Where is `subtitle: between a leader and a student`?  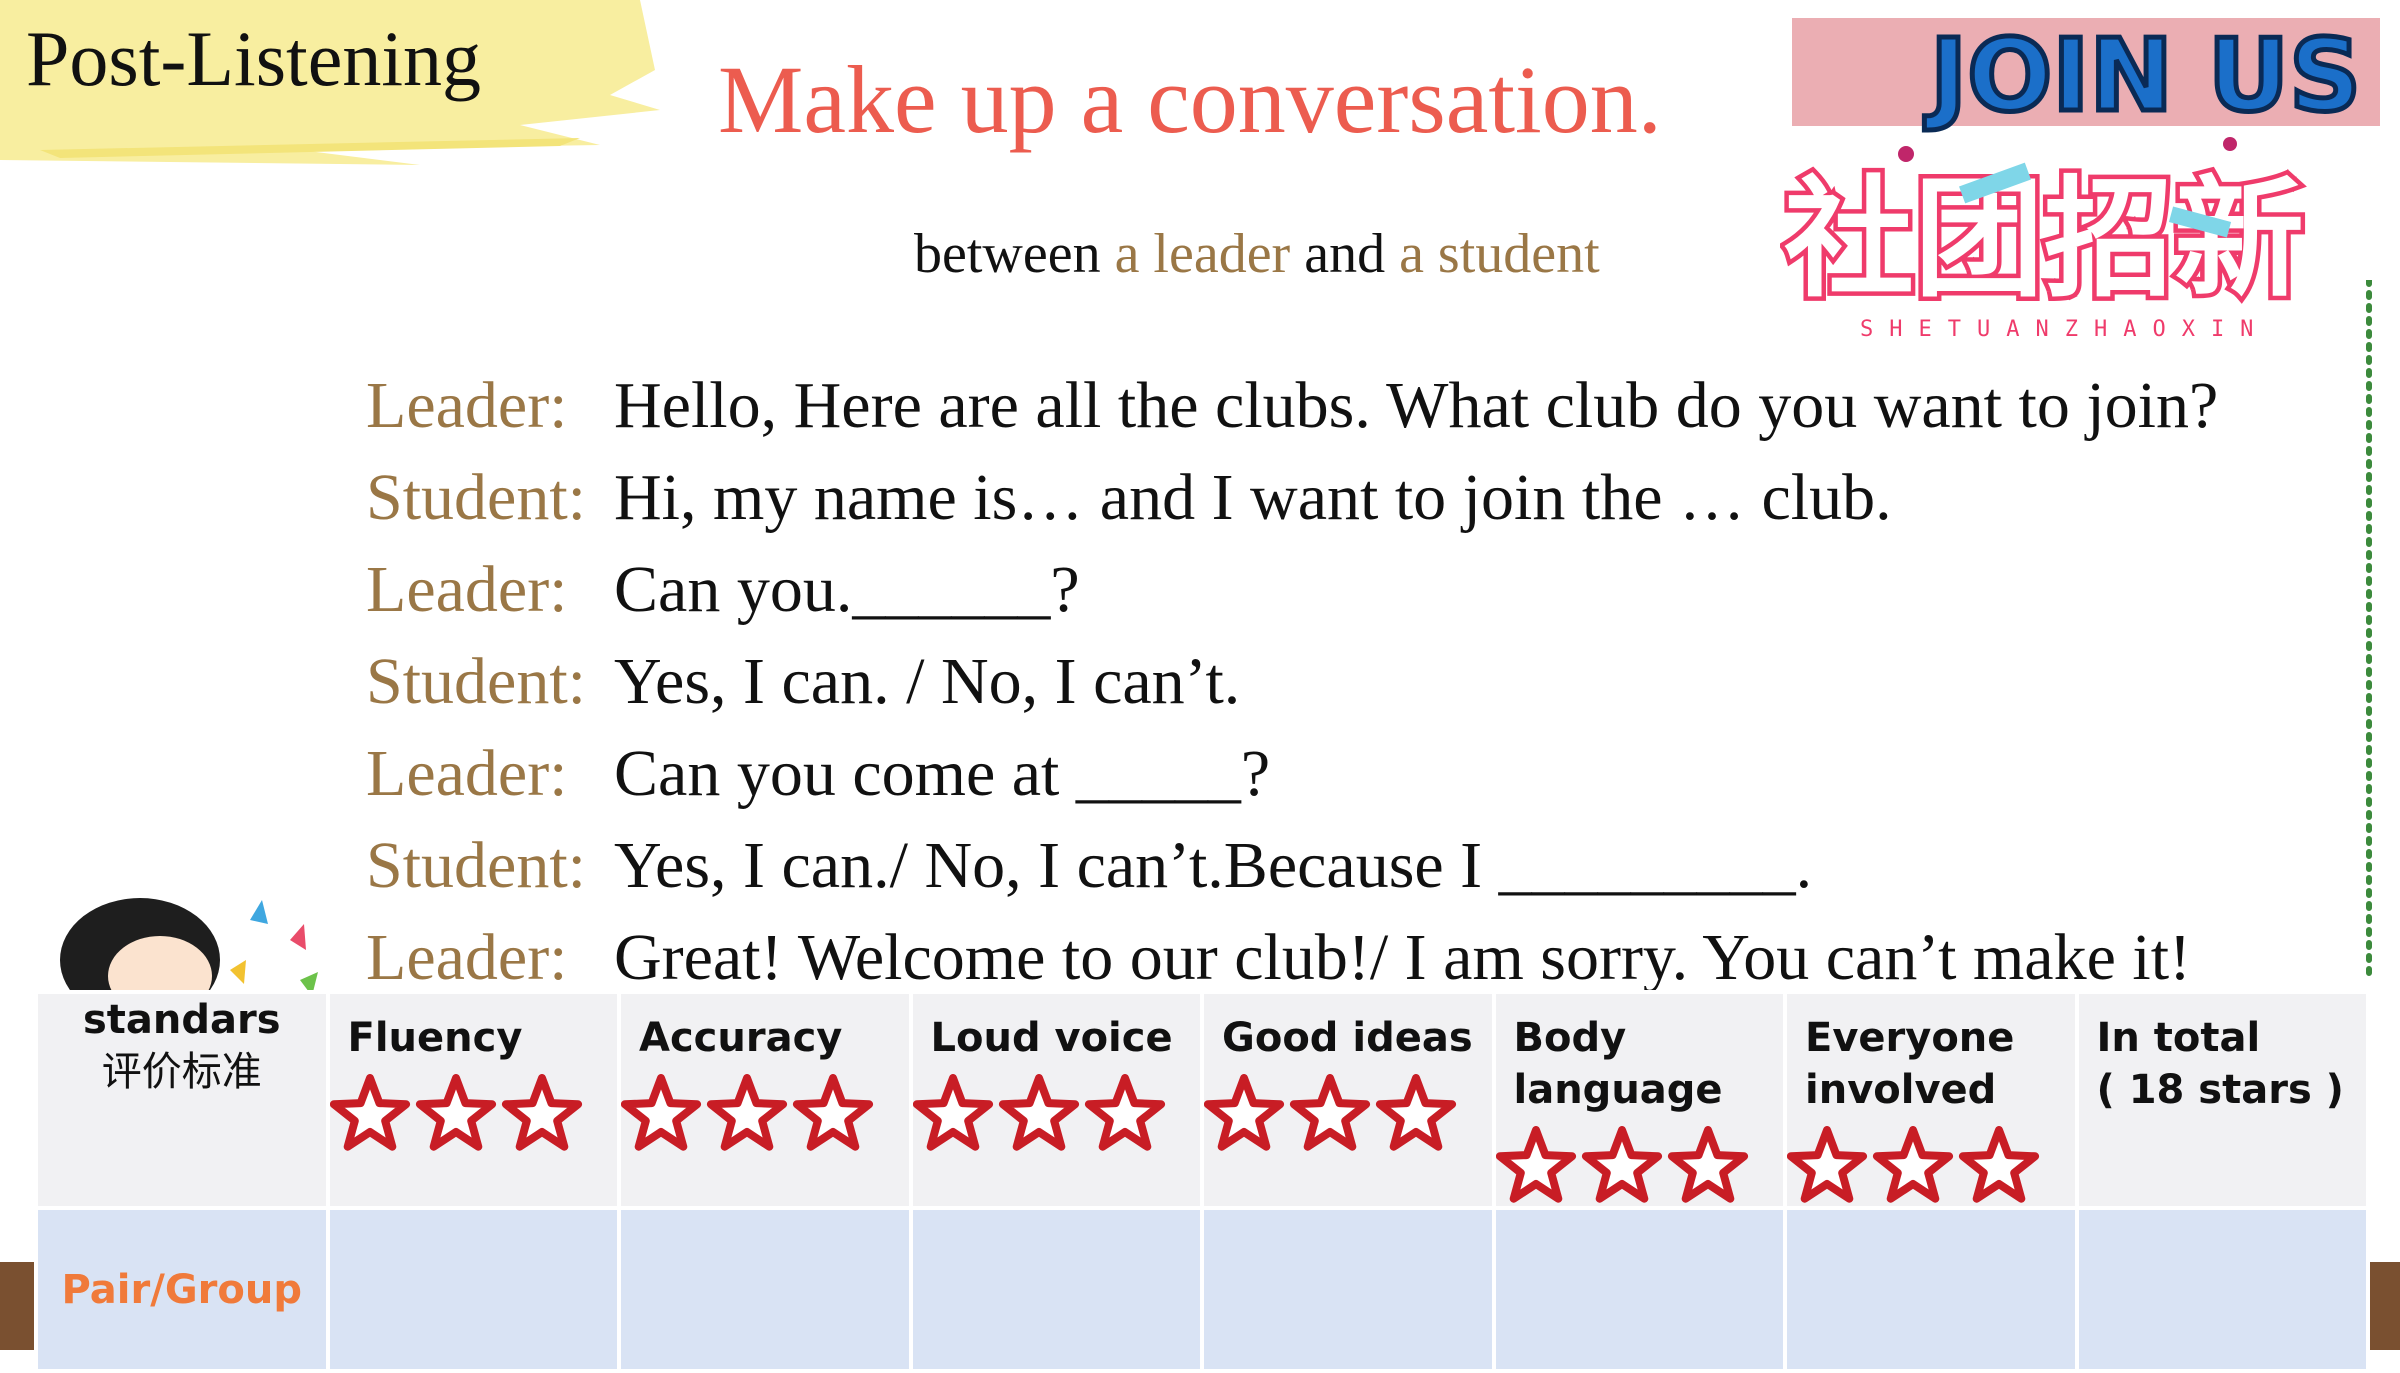
subtitle: between a leader and a student is located at coordinates (1257, 254).